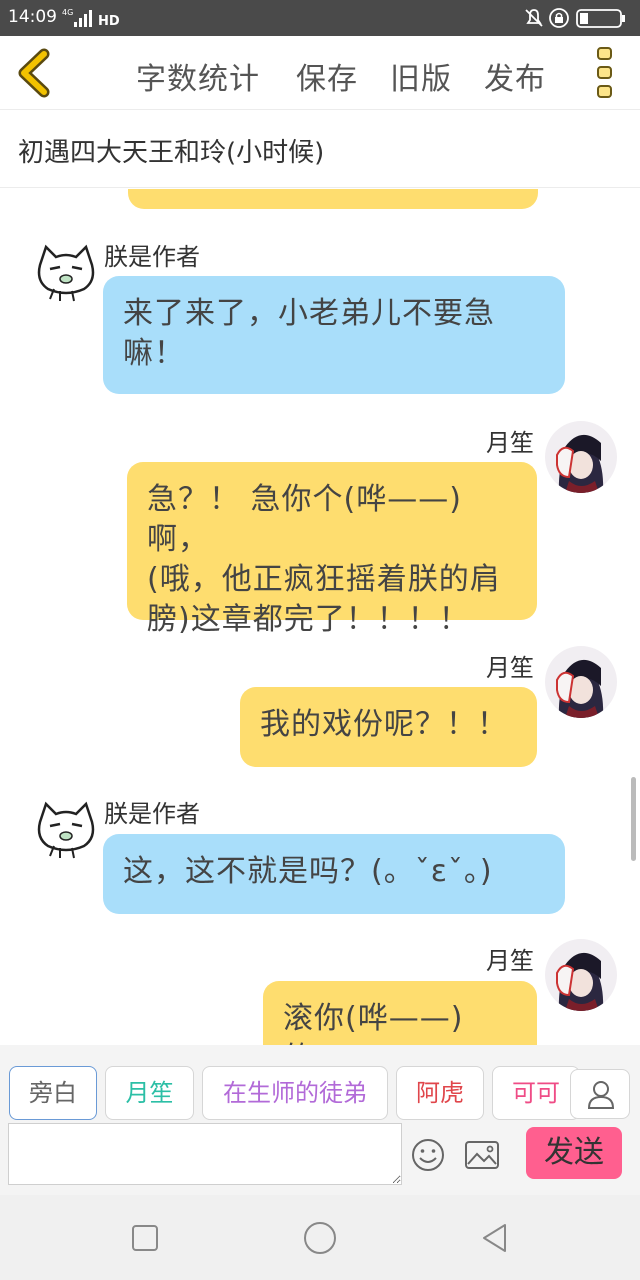 This screenshot has height=1280, width=640. I want to click on message-line: (哦，他正疯狂摇着朕的肩, so click(324, 579).